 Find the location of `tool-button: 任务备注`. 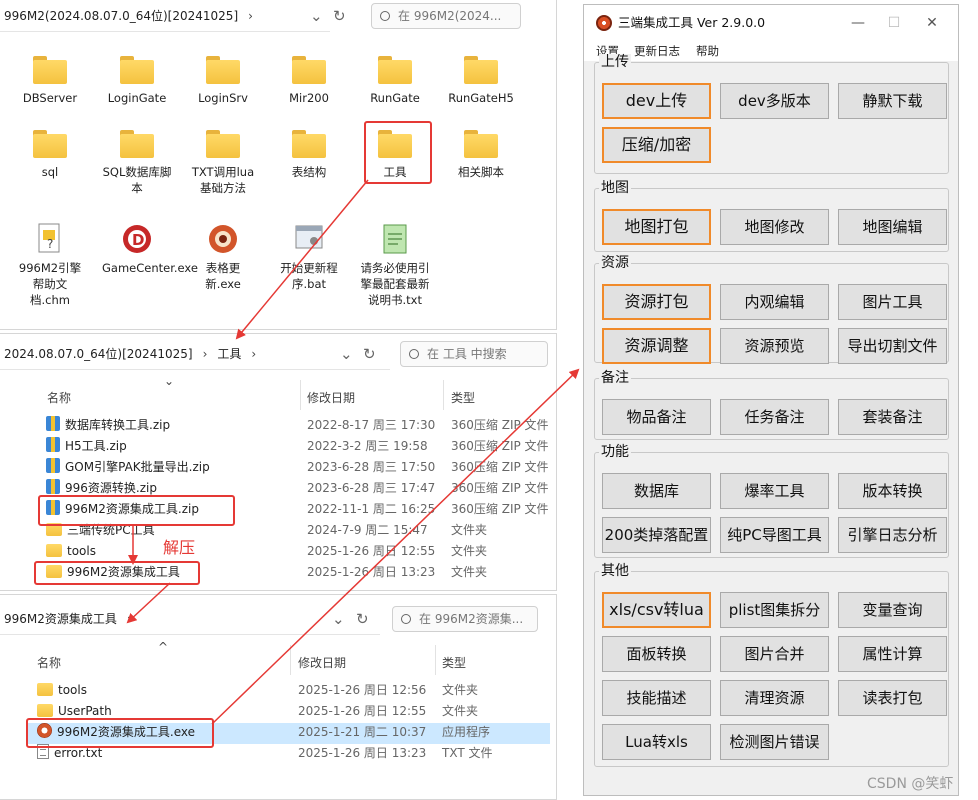

tool-button: 任务备注 is located at coordinates (774, 417).